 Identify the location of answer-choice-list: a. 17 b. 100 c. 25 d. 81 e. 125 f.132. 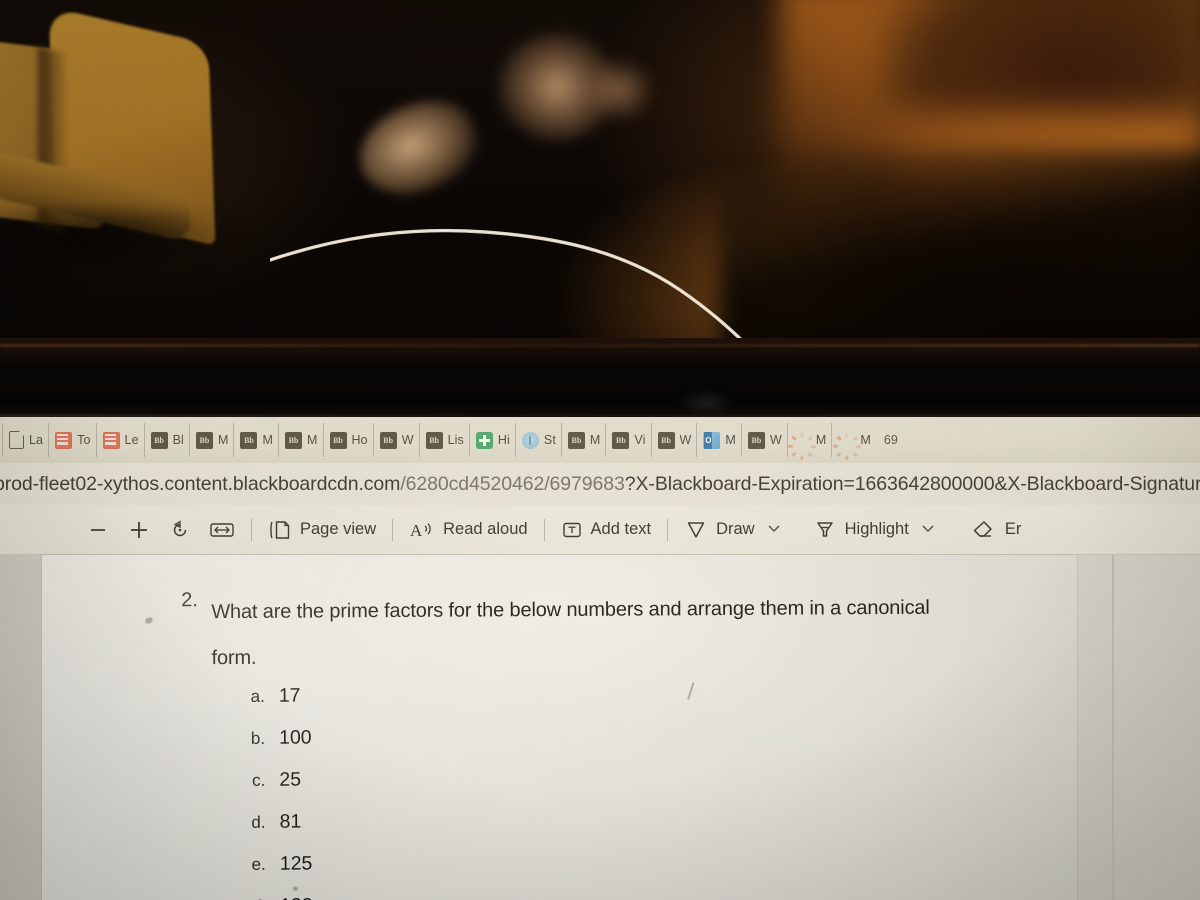
(280, 792).